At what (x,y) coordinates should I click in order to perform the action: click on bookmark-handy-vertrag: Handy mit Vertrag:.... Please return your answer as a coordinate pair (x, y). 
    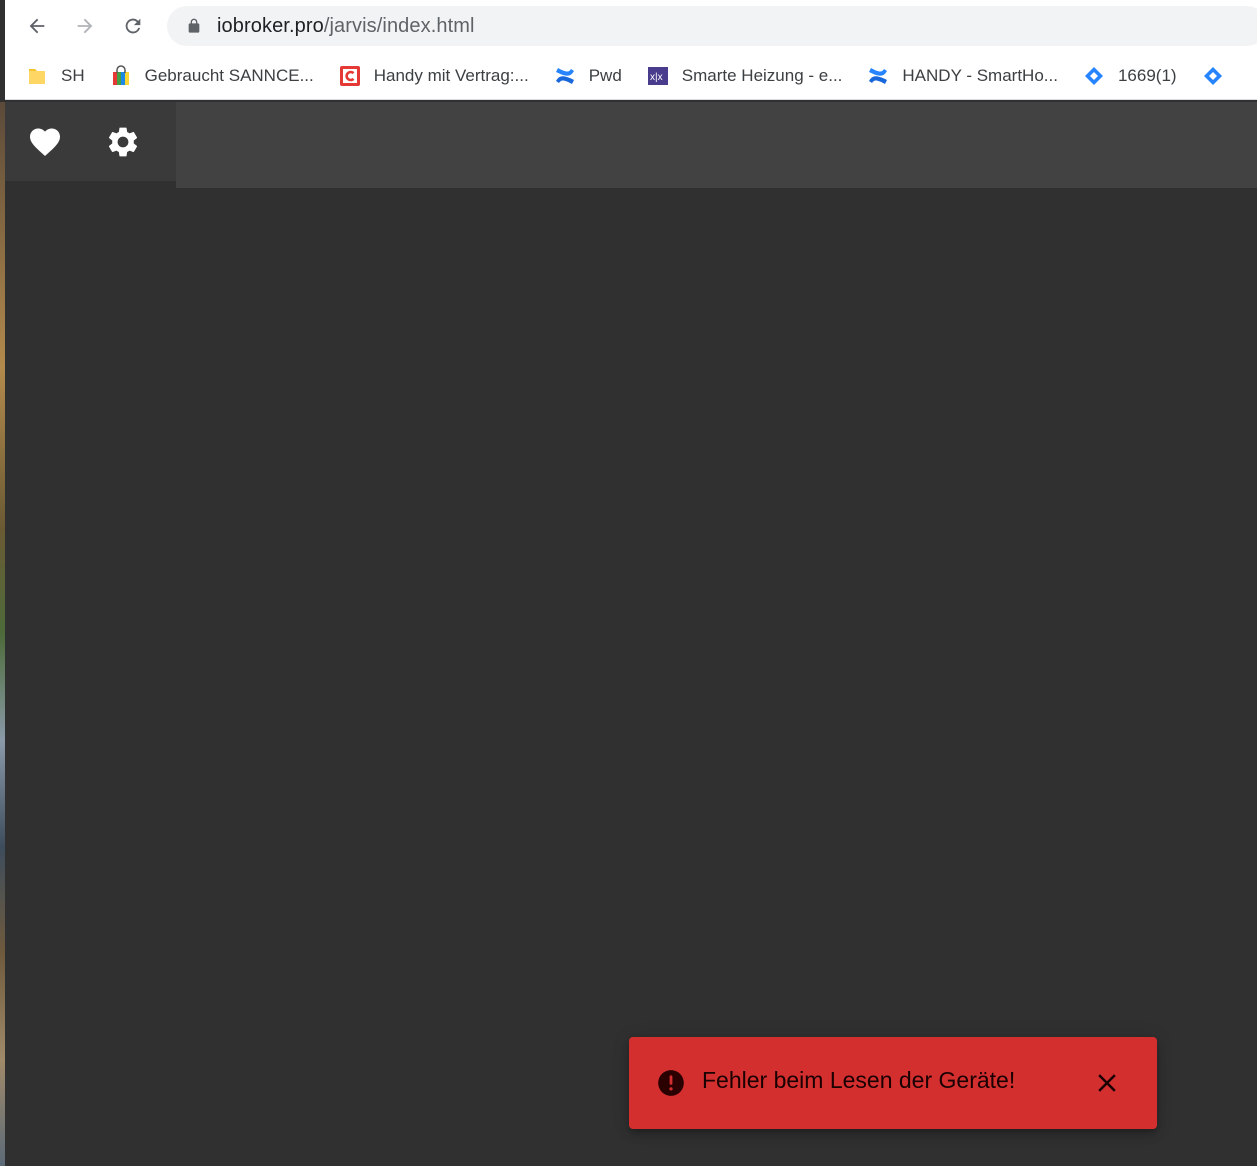
    Looking at the image, I should click on (434, 76).